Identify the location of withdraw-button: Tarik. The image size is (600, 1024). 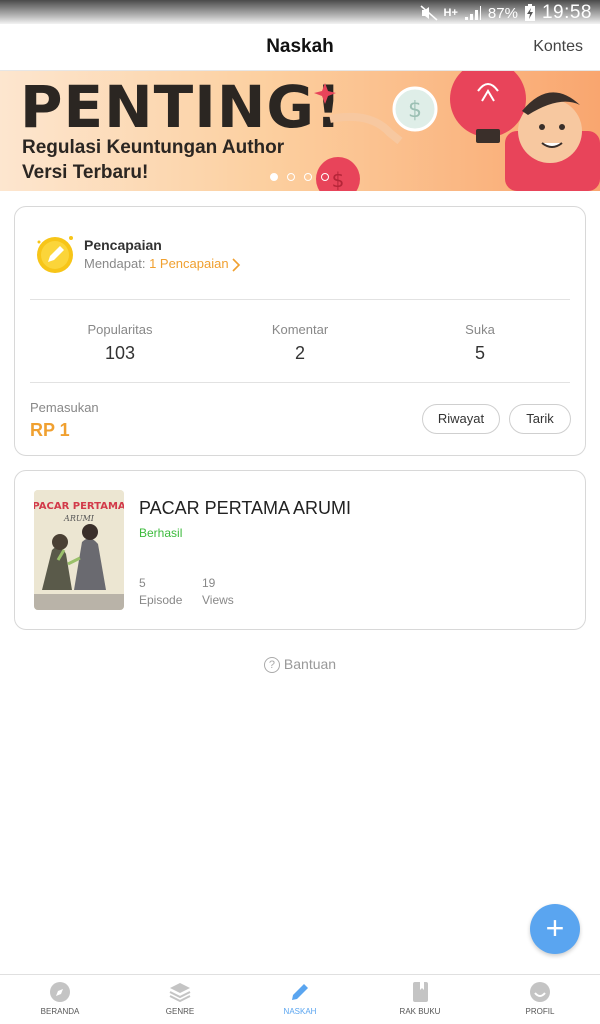
(540, 419).